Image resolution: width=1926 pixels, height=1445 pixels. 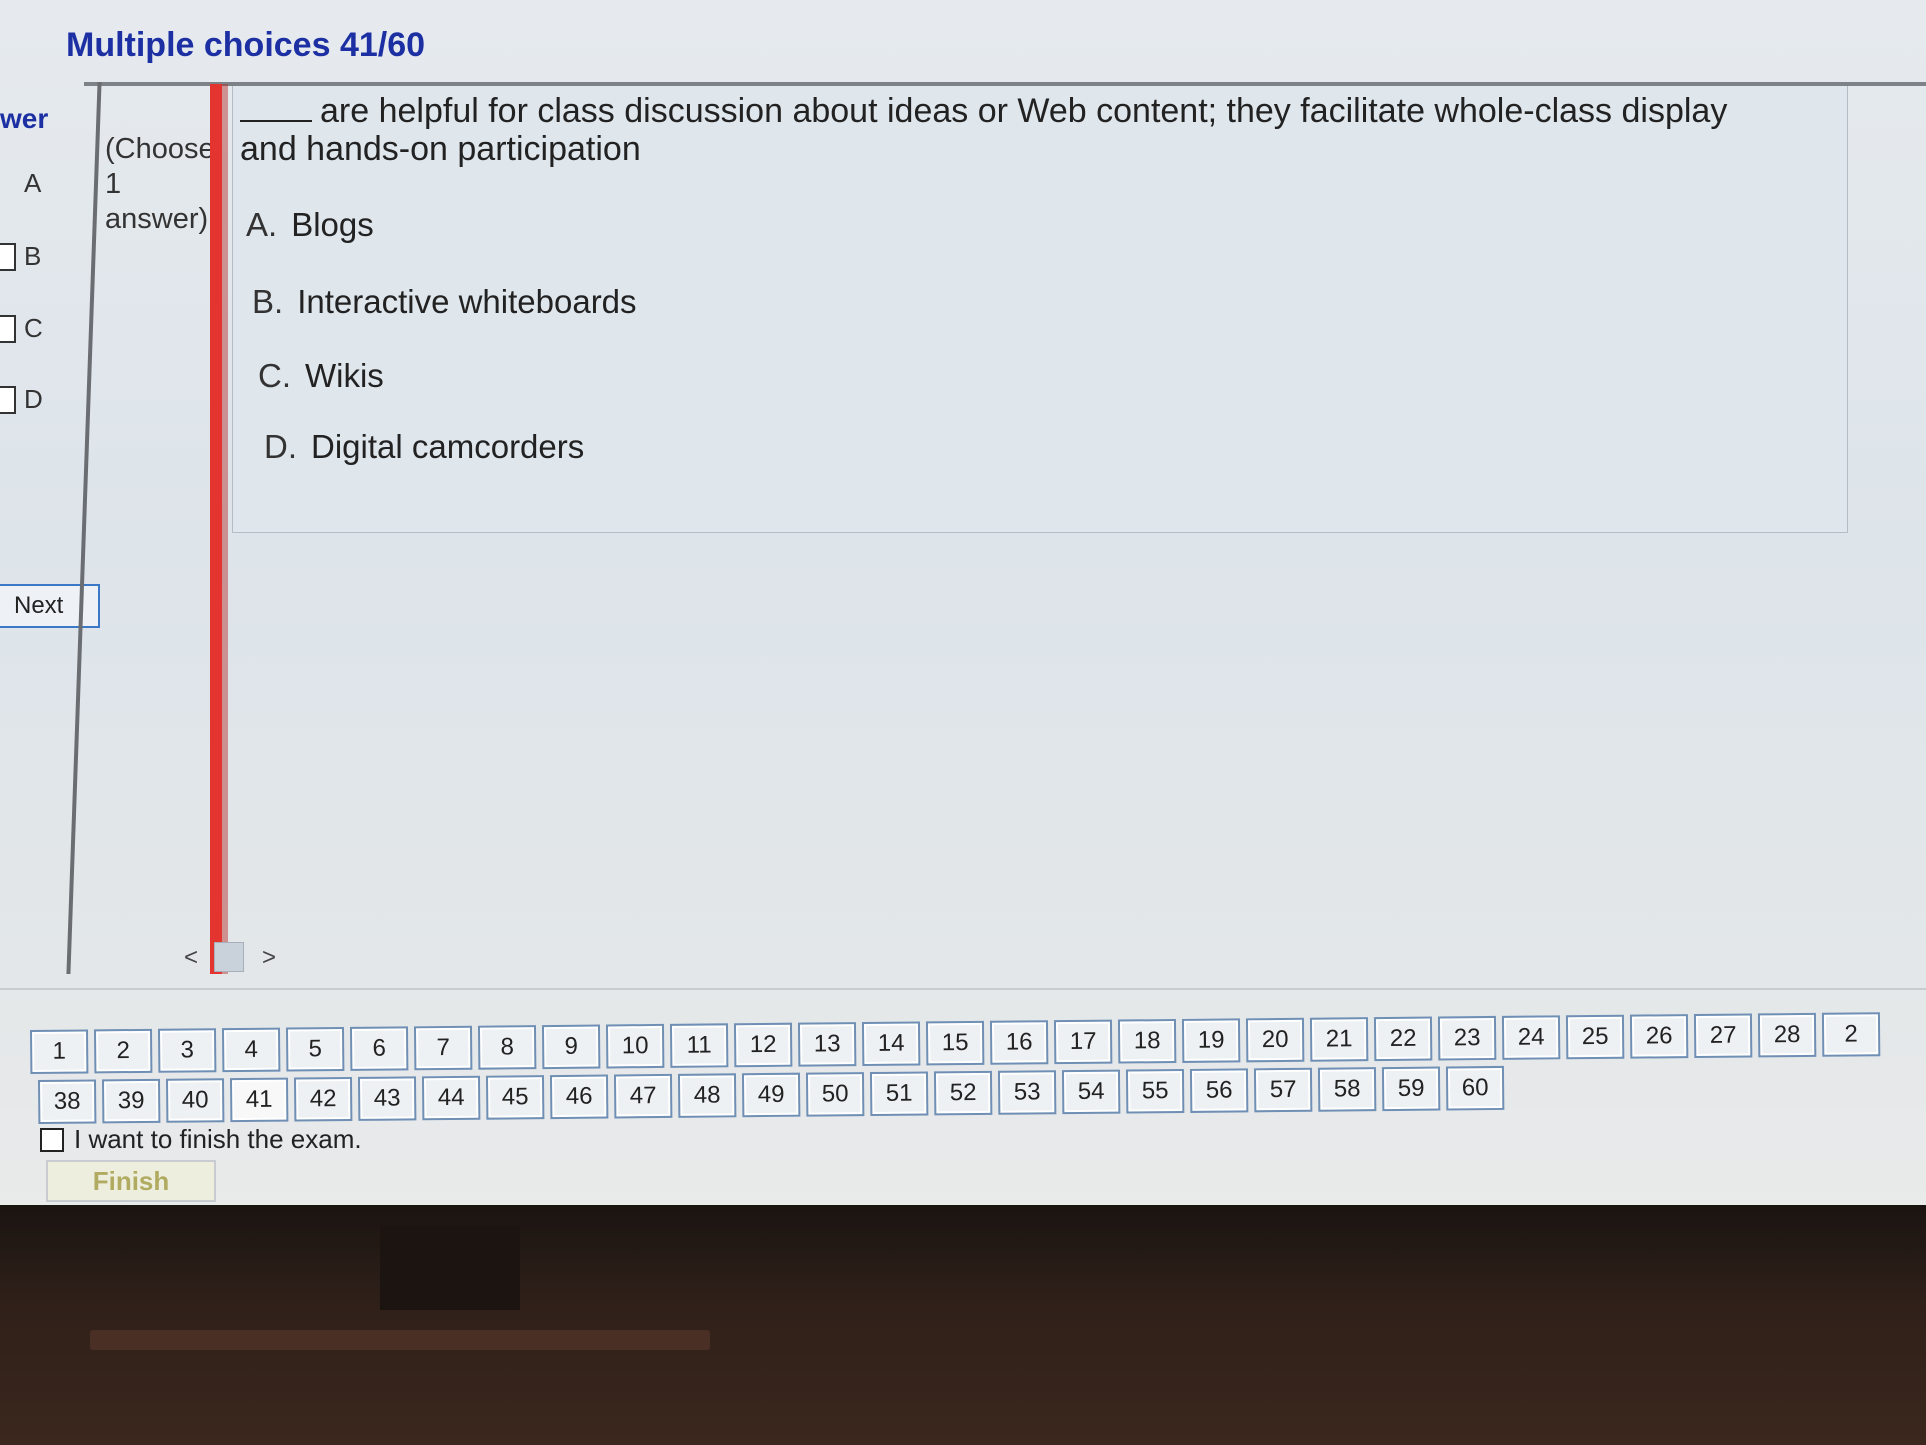 I want to click on choice-d: D. Digital camcorders, so click(x=424, y=447).